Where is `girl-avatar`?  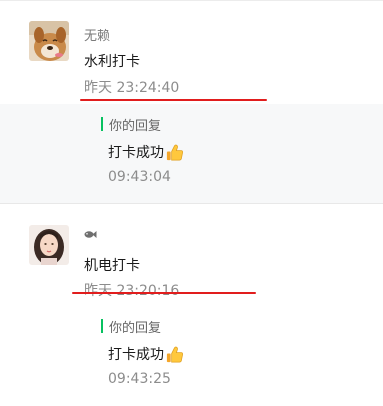 girl-avatar is located at coordinates (49, 245).